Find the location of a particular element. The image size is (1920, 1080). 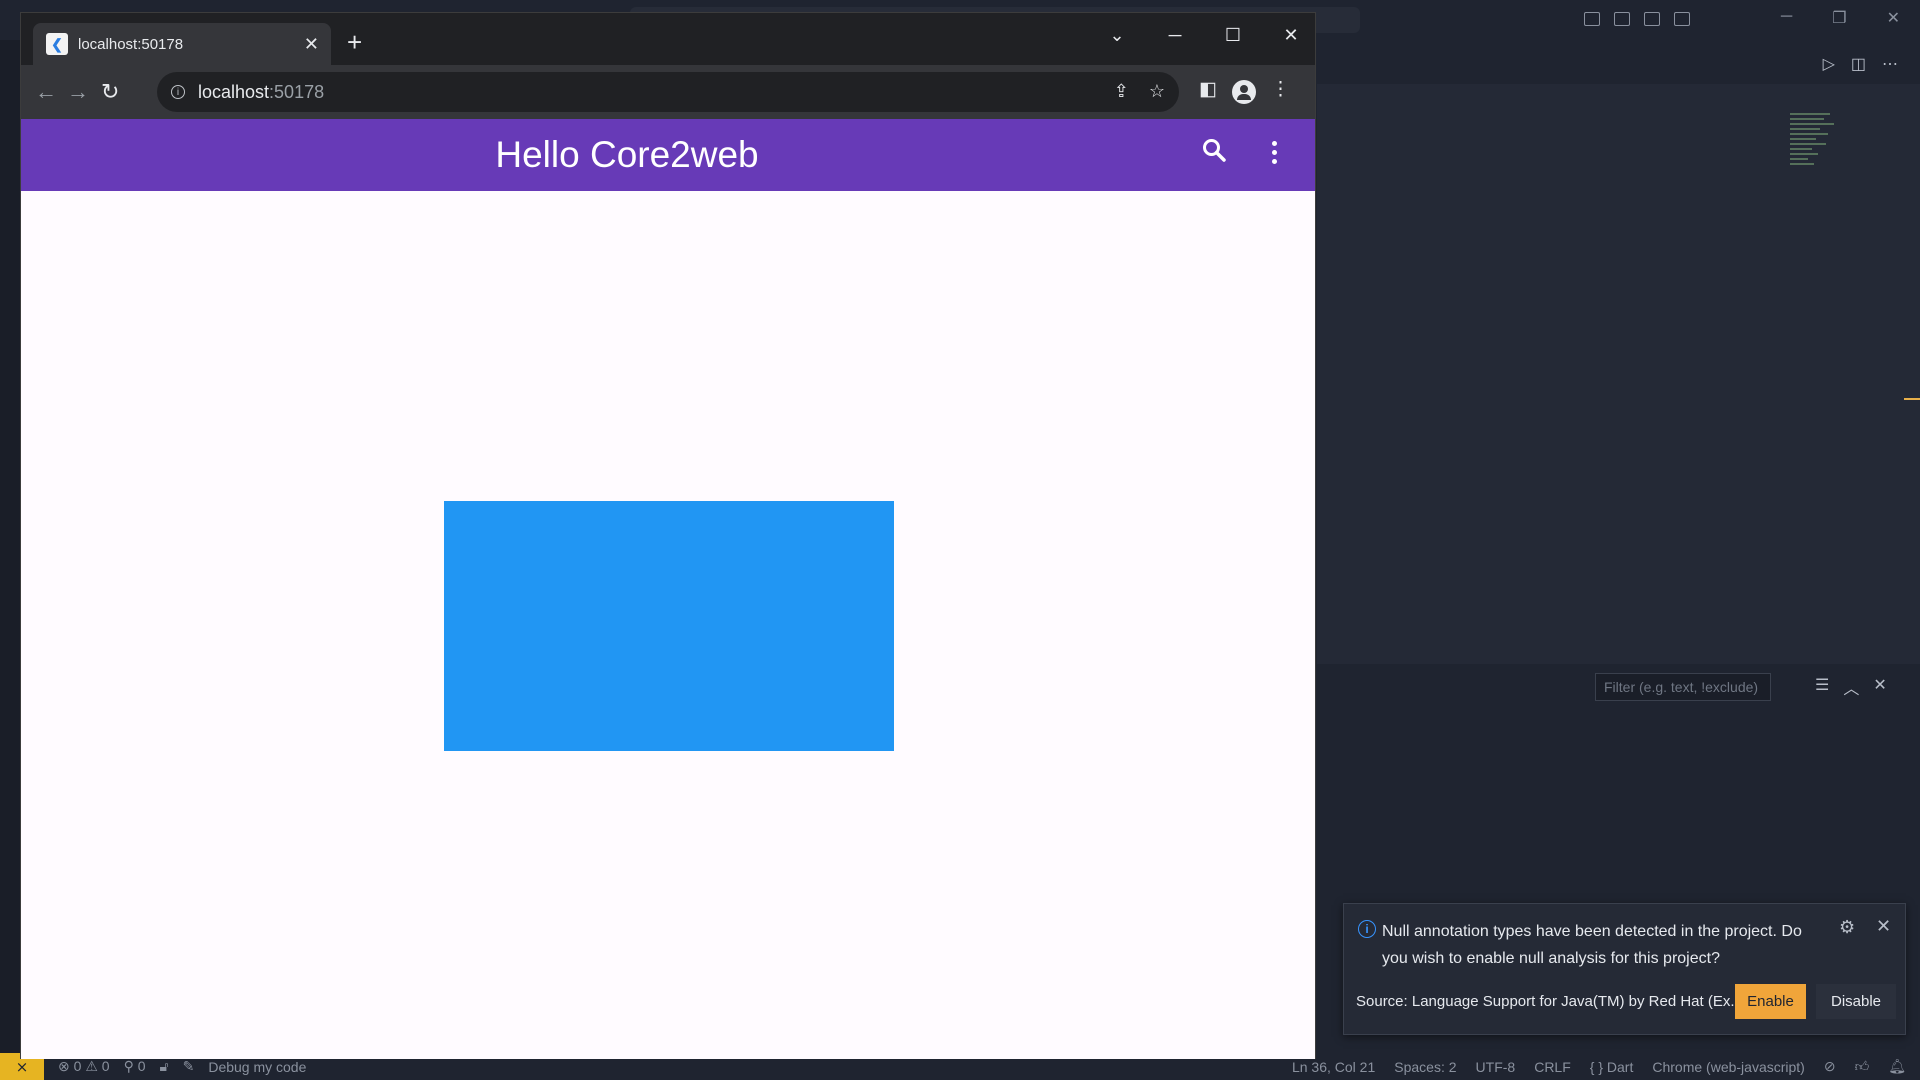

omnibox-actions: ⇪ ☆ is located at coordinates (1139, 91).